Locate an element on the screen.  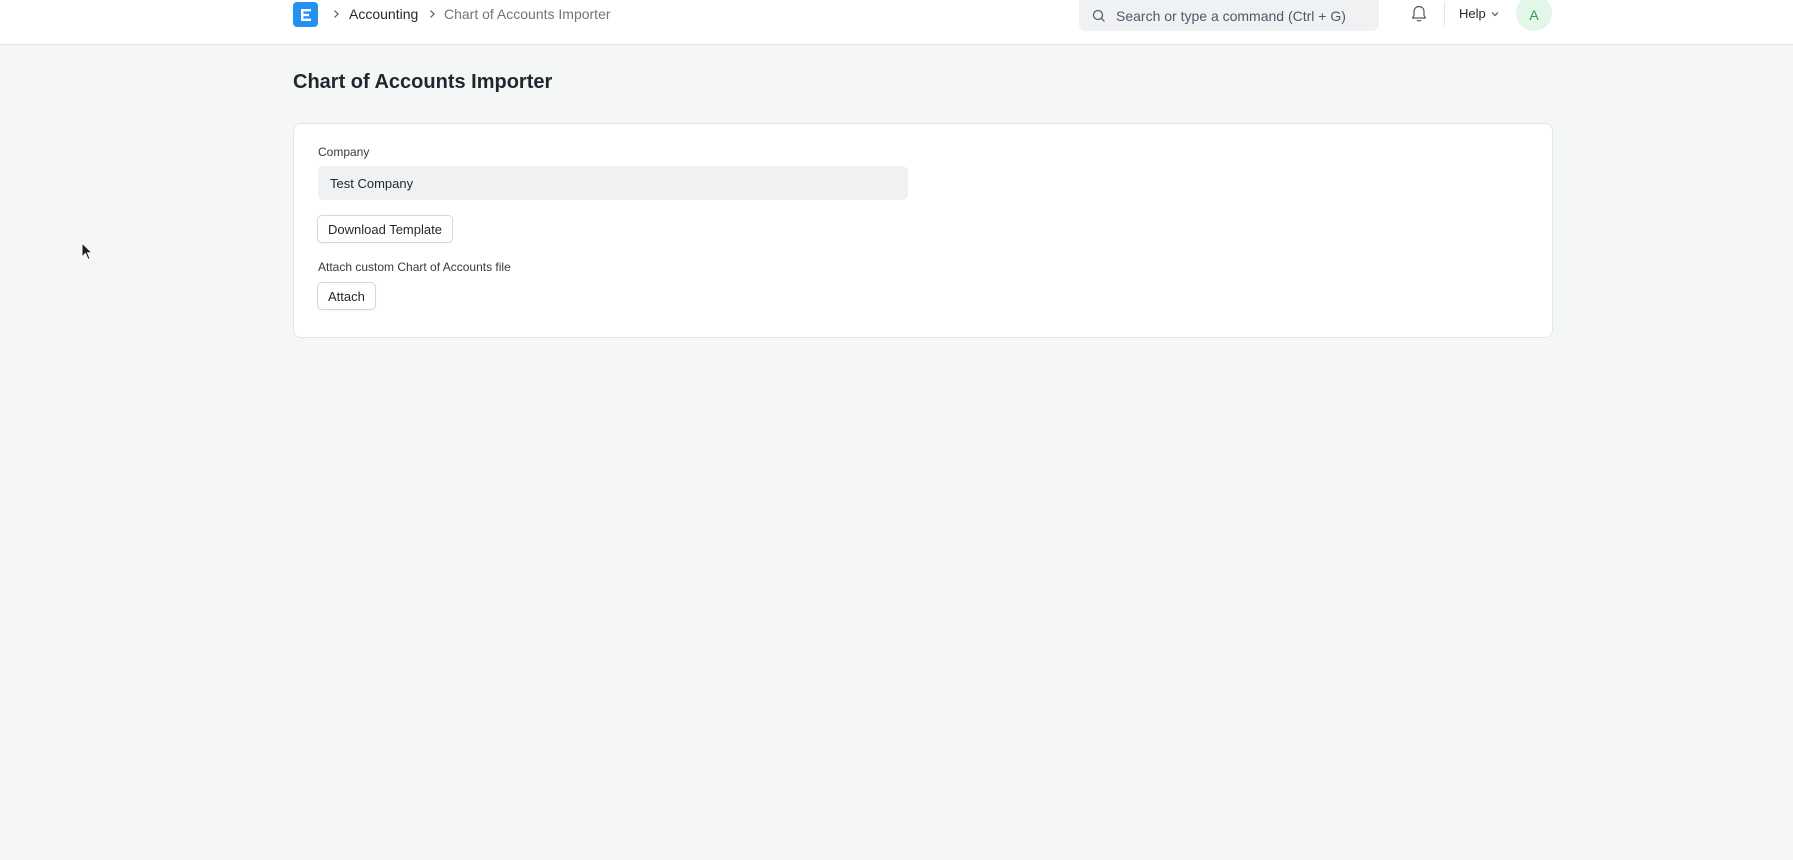
attach-label: Attach custom Chart of Accounts file is located at coordinates (414, 267).